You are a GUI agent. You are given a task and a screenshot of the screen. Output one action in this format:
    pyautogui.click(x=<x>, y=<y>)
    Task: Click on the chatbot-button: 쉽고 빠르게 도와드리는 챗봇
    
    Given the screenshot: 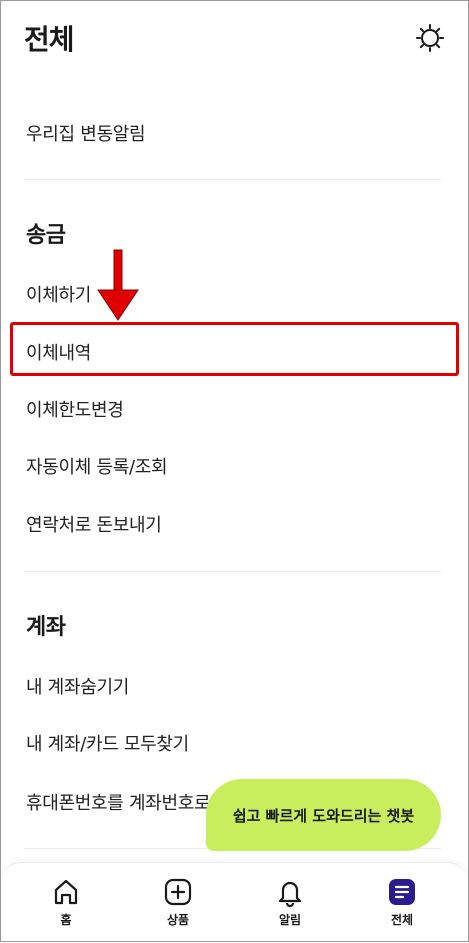 What is the action you would take?
    pyautogui.click(x=323, y=815)
    